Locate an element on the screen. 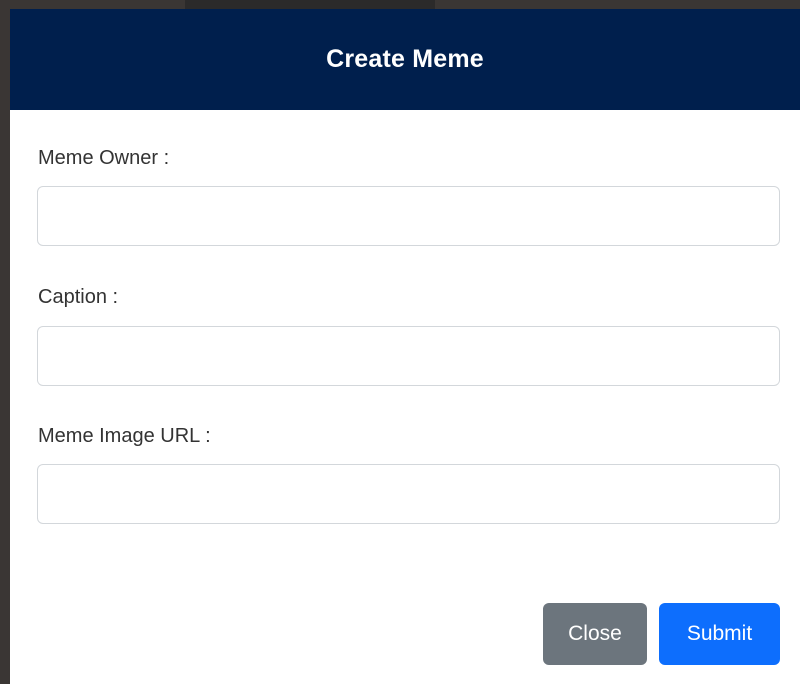 The image size is (800, 684). meme-image-url-input is located at coordinates (408, 494).